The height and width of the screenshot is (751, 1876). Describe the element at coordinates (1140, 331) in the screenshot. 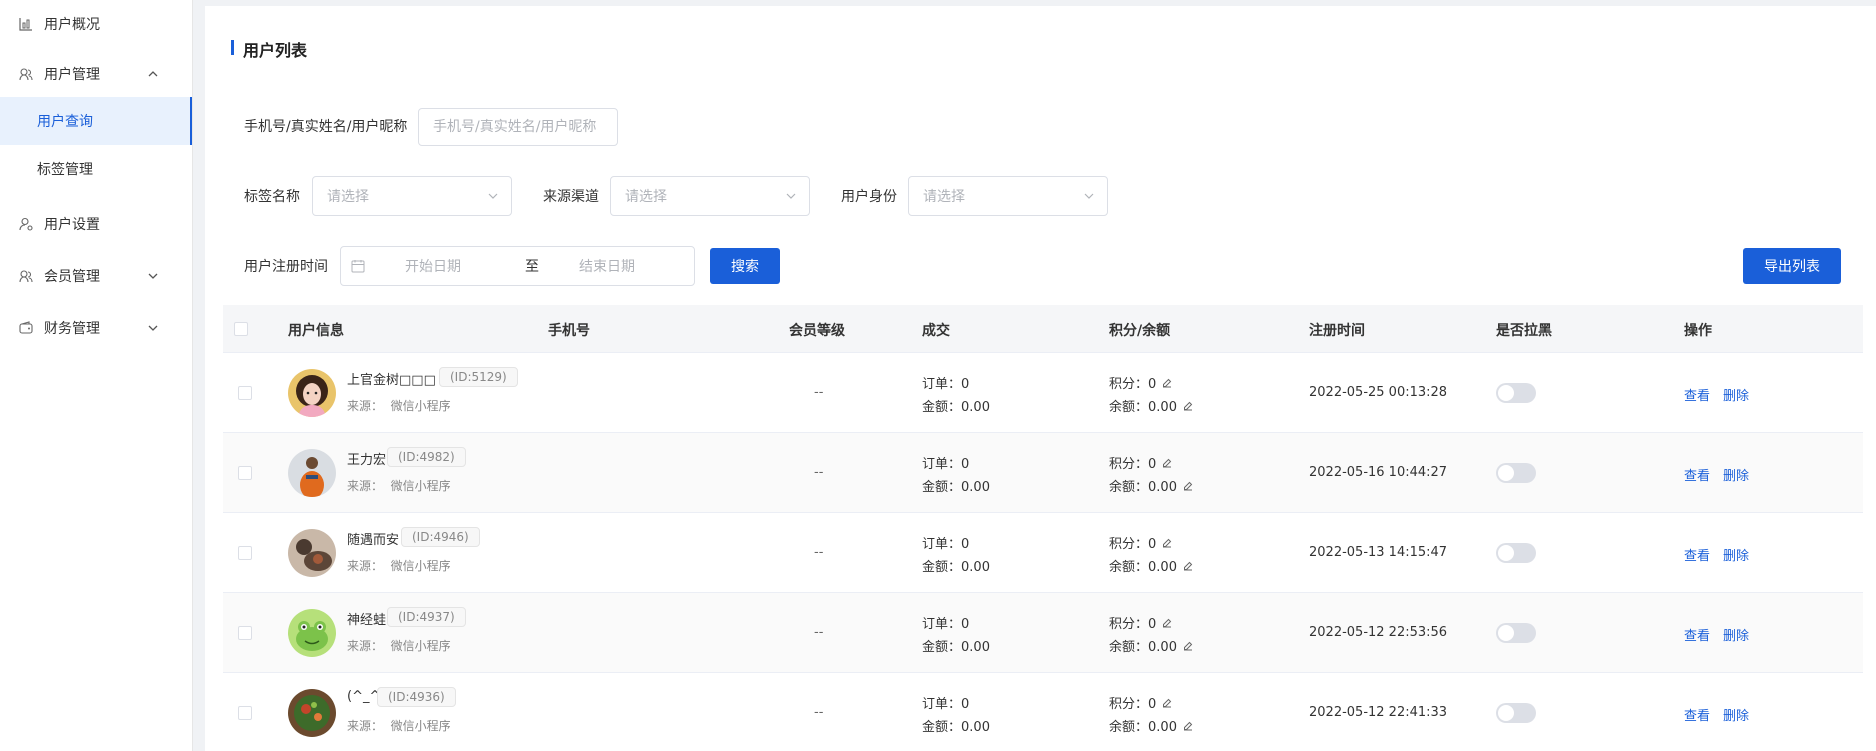

I see `header-points-balance: 积分/余额` at that location.